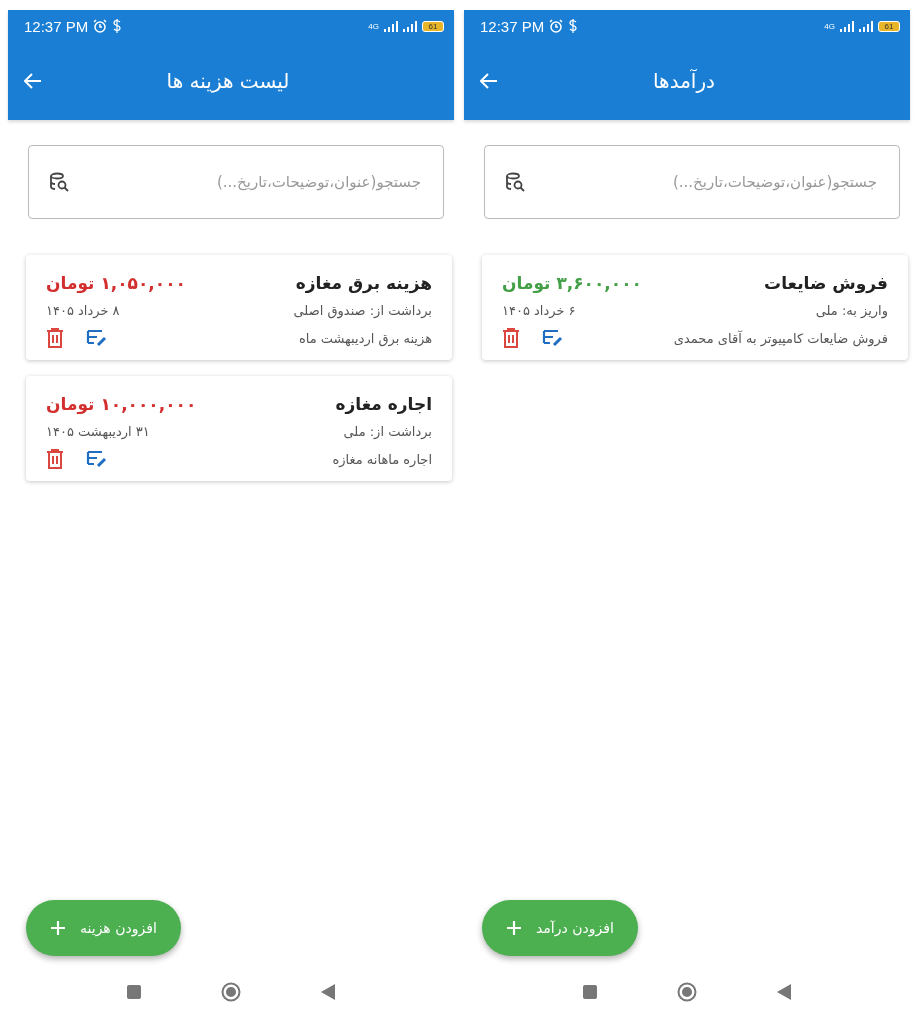 Image resolution: width=915 pixels, height=1014 pixels. Describe the element at coordinates (98, 431) in the screenshot. I see `entry-date: ۳۱ اردیبهشت ۱۴۰۵` at that location.